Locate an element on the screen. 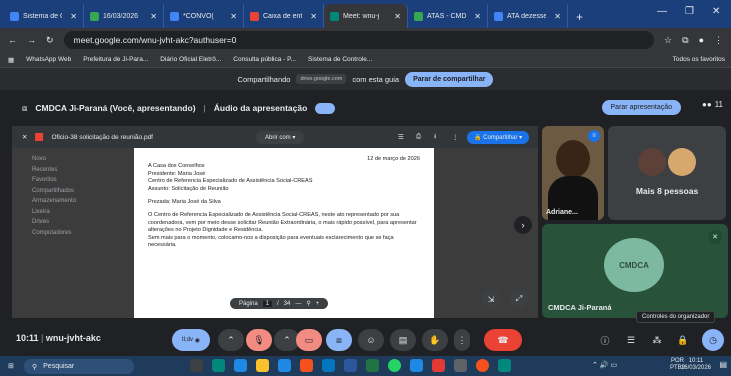 This screenshot has height=376, width=731. camera-off-button: ▭ is located at coordinates (309, 340).